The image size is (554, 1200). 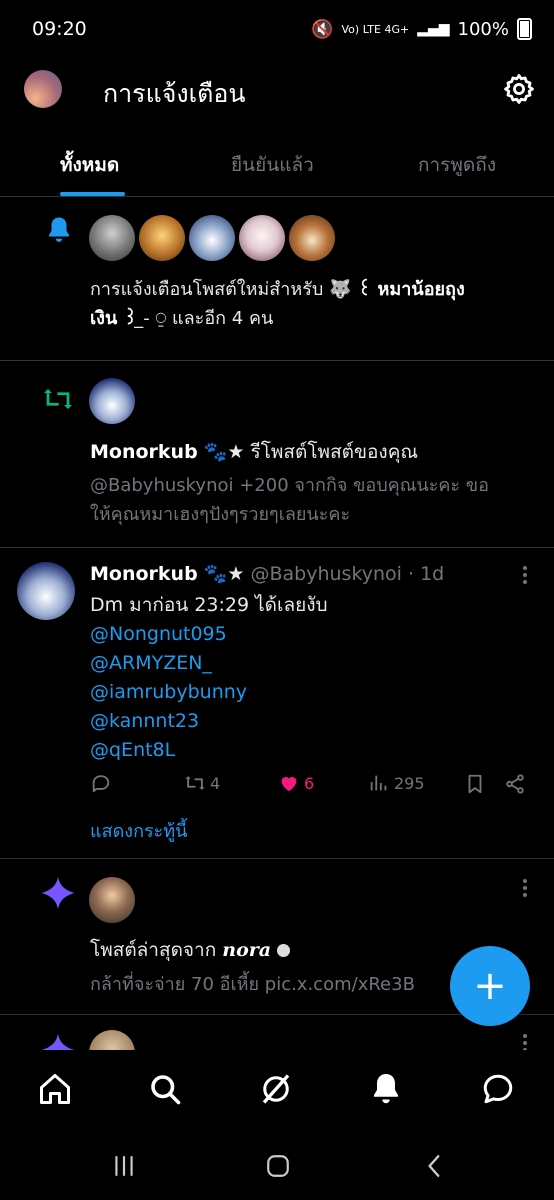 What do you see at coordinates (144, 574) in the screenshot?
I see `author-name: Monorkub` at bounding box center [144, 574].